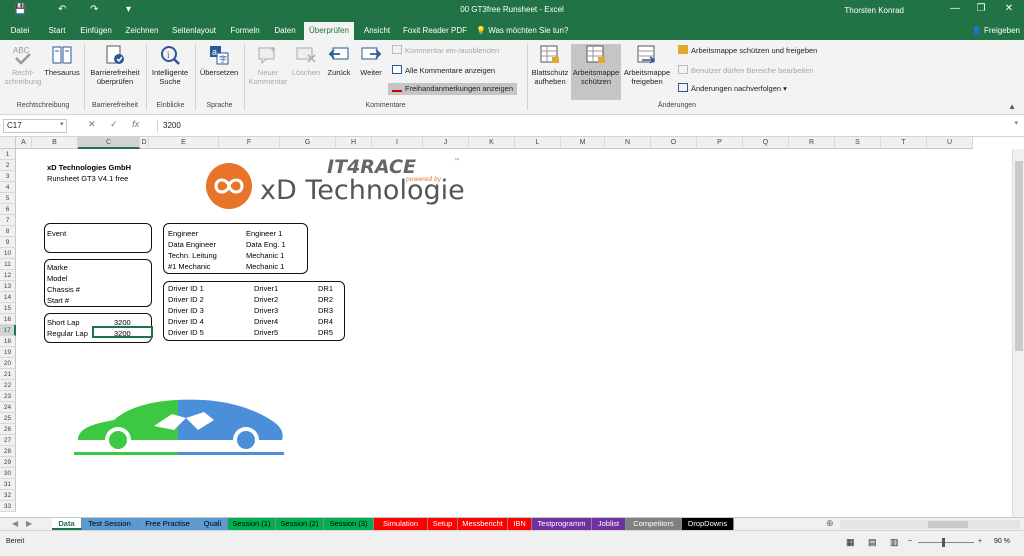 The height and width of the screenshot is (556, 1024). What do you see at coordinates (249, 143) in the screenshot?
I see `column-header: F` at bounding box center [249, 143].